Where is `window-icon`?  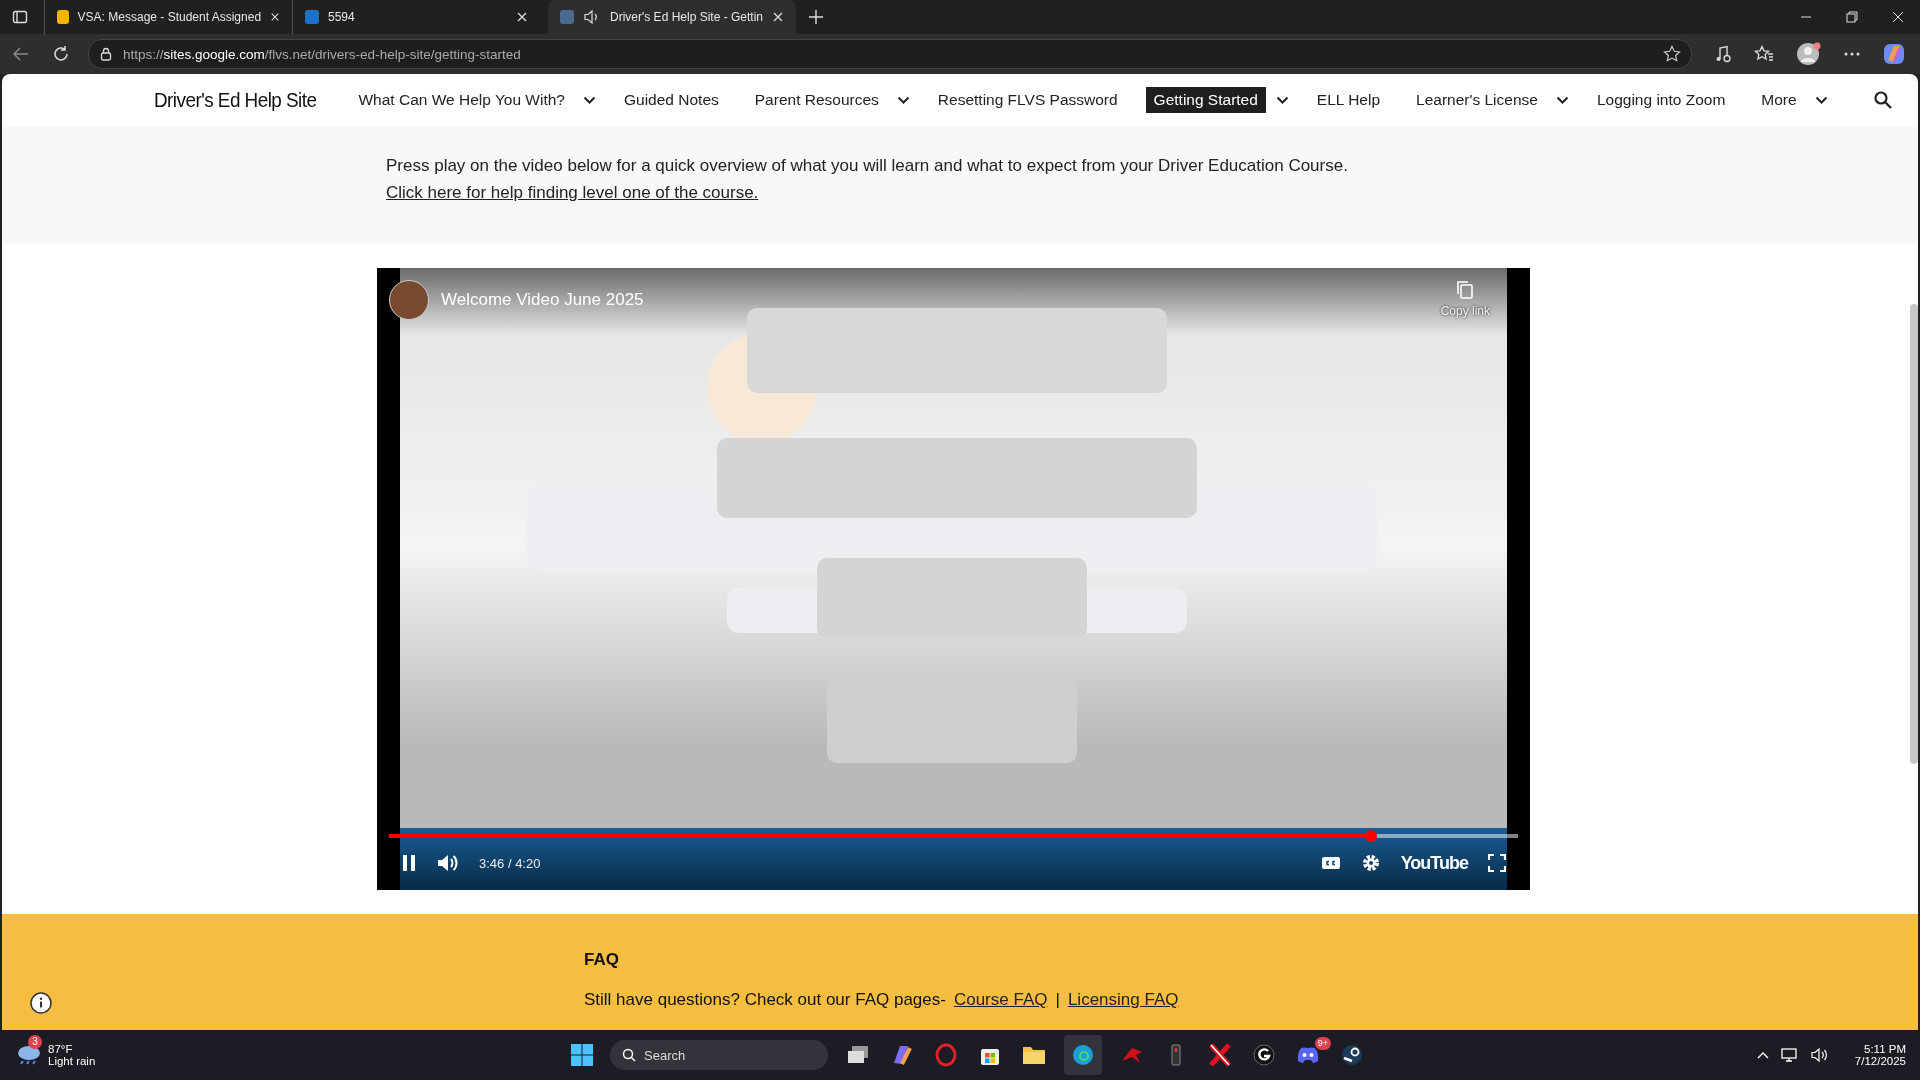 window-icon is located at coordinates (858, 1055).